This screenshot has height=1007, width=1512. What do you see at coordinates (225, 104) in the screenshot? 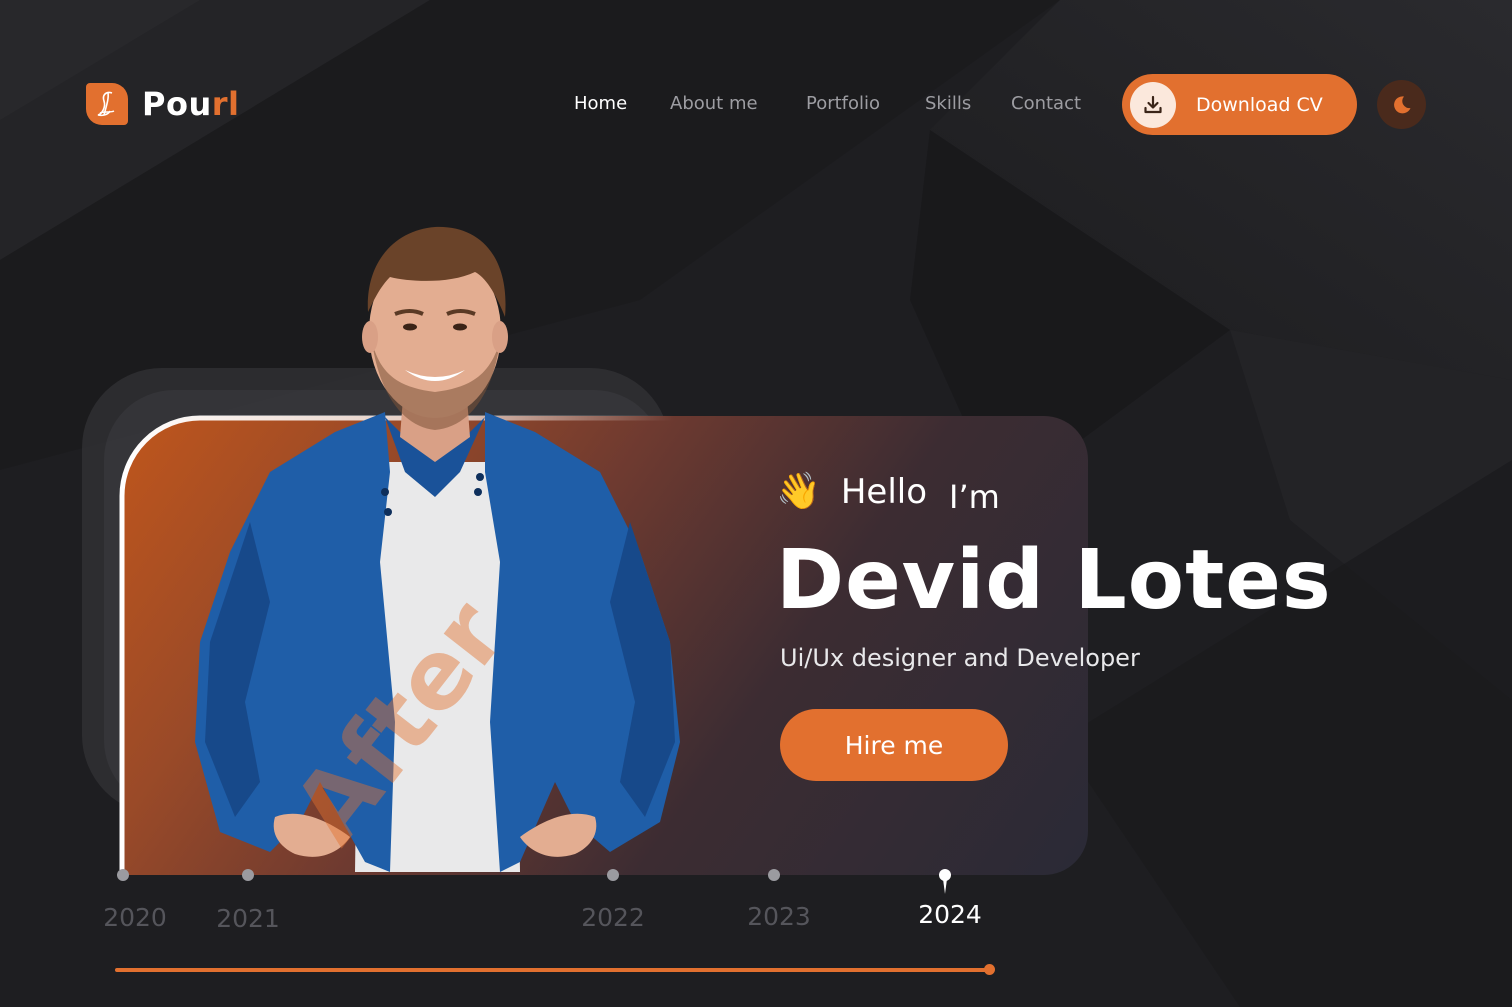
I see `logo-text-accent: rl` at bounding box center [225, 104].